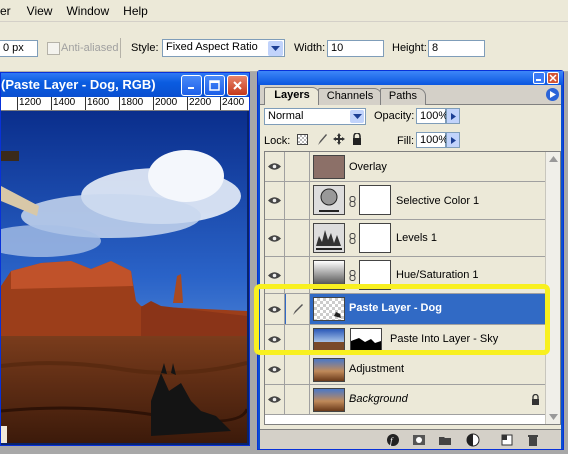 The image size is (568, 454). What do you see at coordinates (533, 440) in the screenshot?
I see `trash-icon` at bounding box center [533, 440].